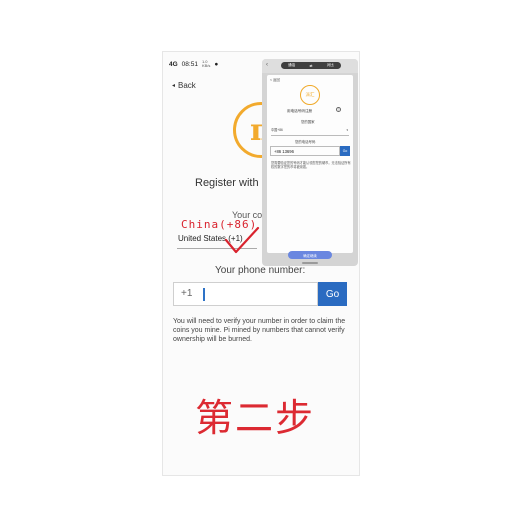 This screenshot has height=530, width=530. Describe the element at coordinates (310, 131) in the screenshot. I see `overlay-country-select: 中国+86 ▾` at that location.